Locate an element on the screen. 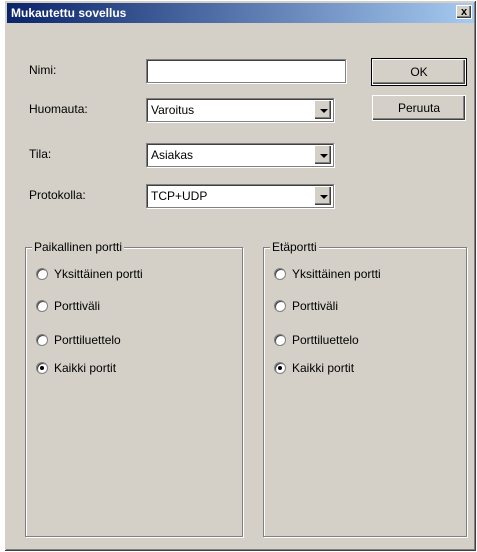  state-label: Tila: is located at coordinates (40, 154).